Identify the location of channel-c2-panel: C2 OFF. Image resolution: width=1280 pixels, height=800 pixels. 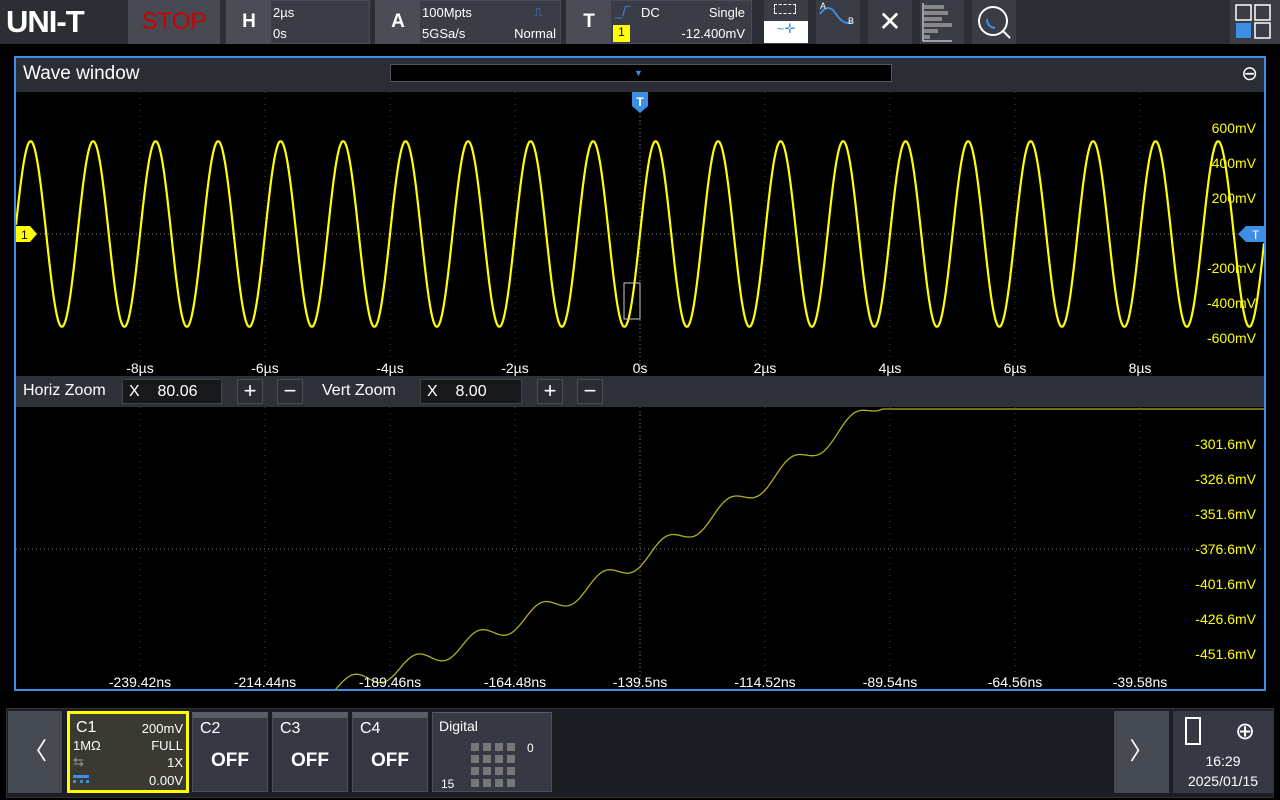
(230, 752).